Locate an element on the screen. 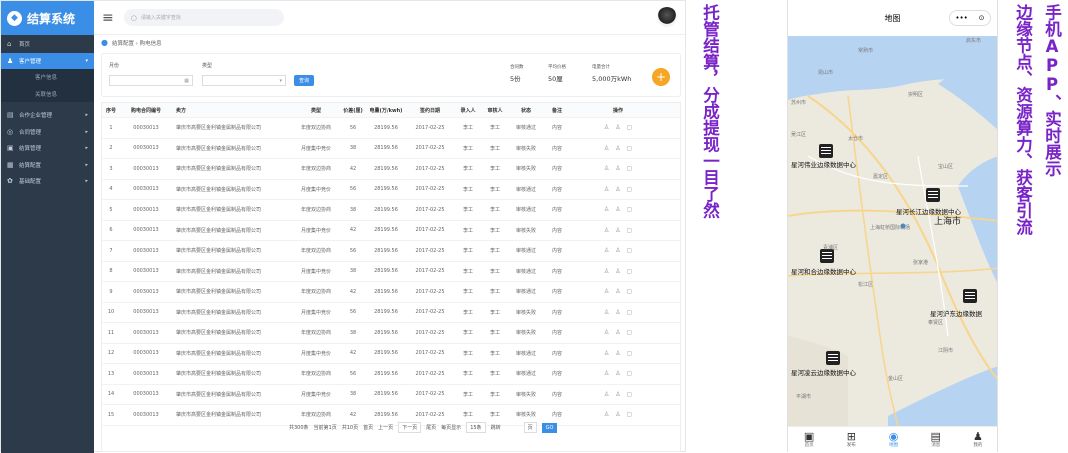 The height and width of the screenshot is (453, 1068). sidebar-item: ▣ 结算管理 ▸ is located at coordinates (47, 148).